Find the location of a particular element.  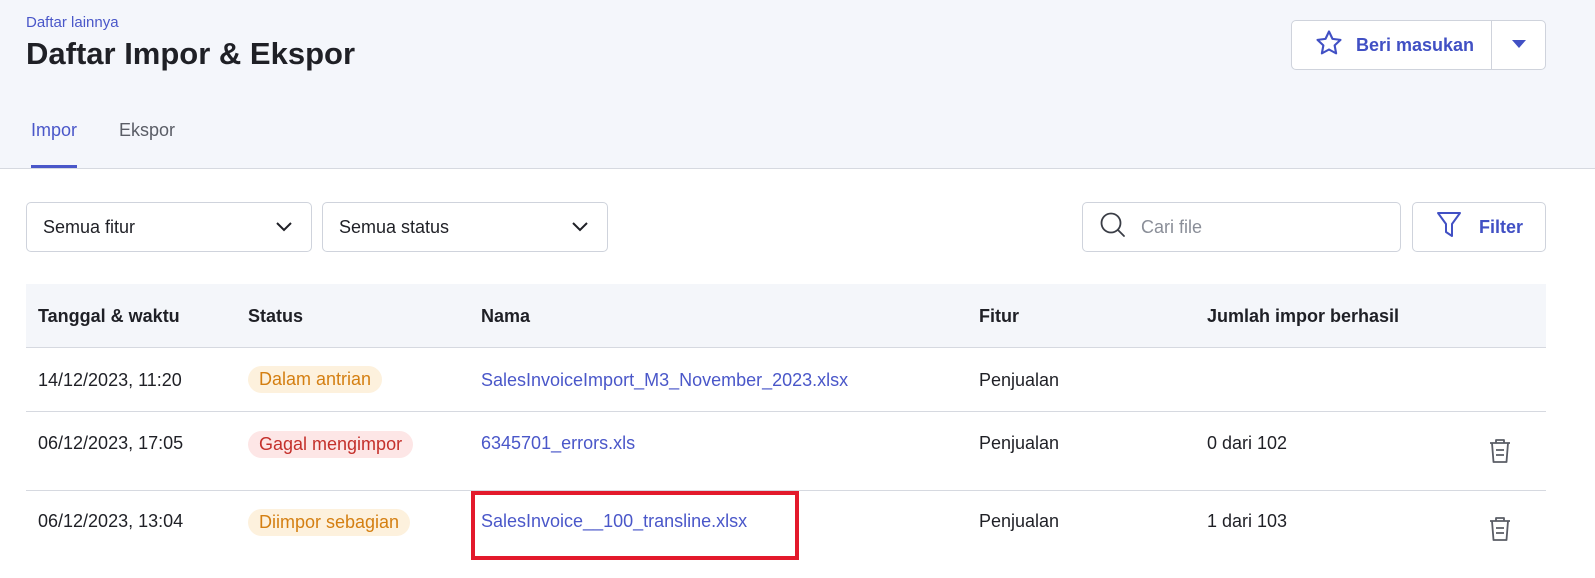

row-datetime: 06/12/2023, 13:04 is located at coordinates (111, 521).